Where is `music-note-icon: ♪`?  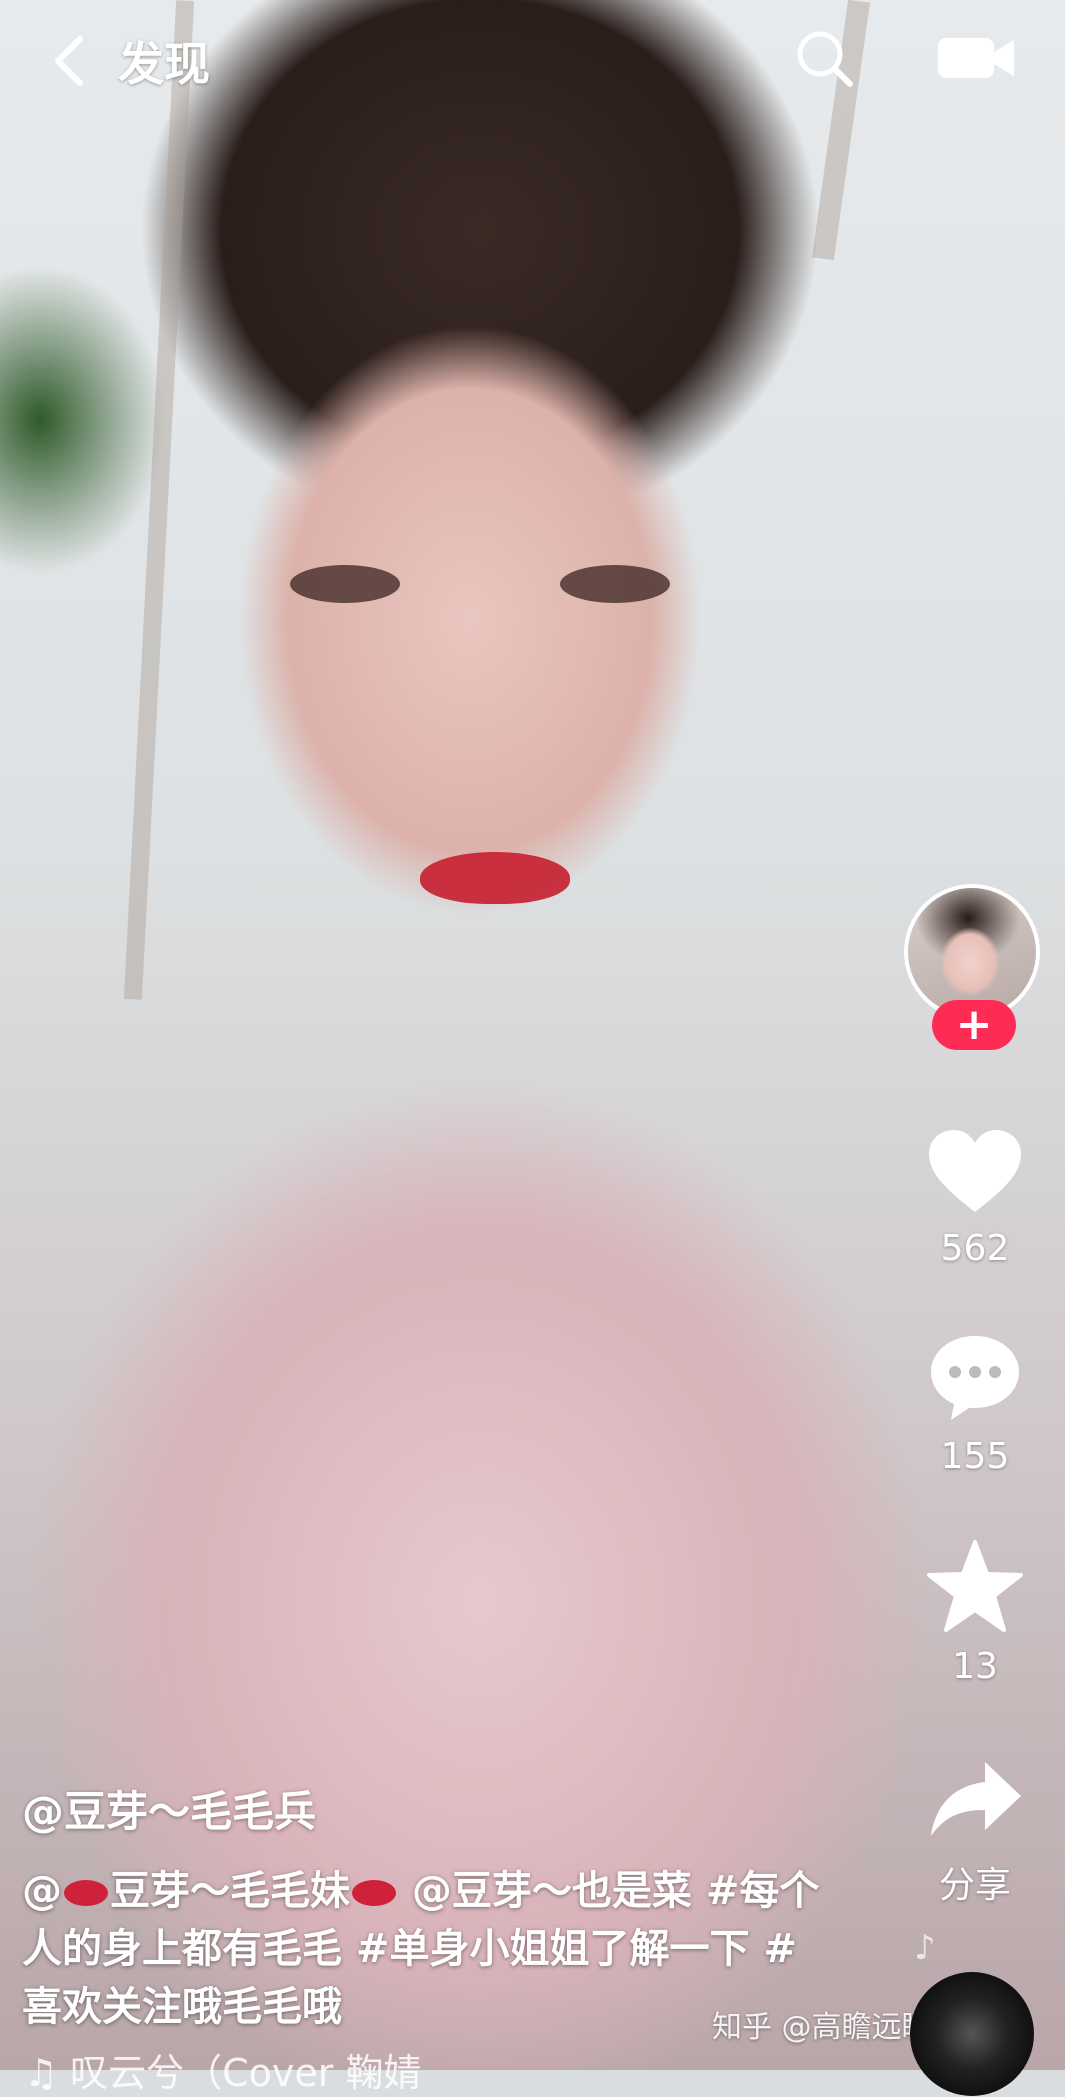 music-note-icon: ♪ is located at coordinates (925, 1948).